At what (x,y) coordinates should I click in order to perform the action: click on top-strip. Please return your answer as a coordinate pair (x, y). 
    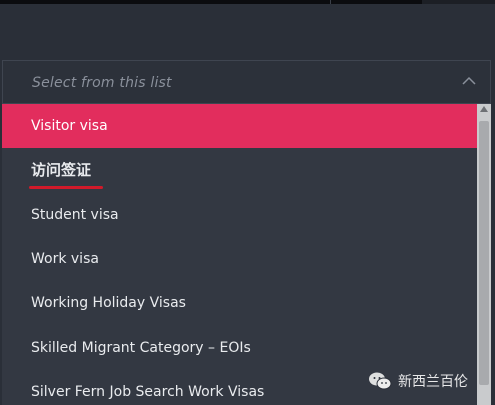
    Looking at the image, I should click on (247, 2).